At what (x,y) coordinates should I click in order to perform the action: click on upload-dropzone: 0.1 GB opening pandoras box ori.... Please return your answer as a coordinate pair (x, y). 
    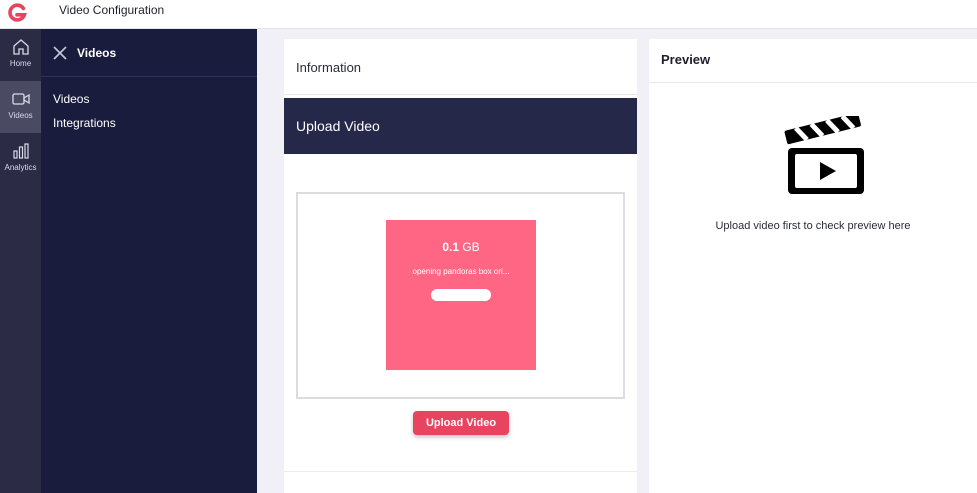
    Looking at the image, I should click on (460, 295).